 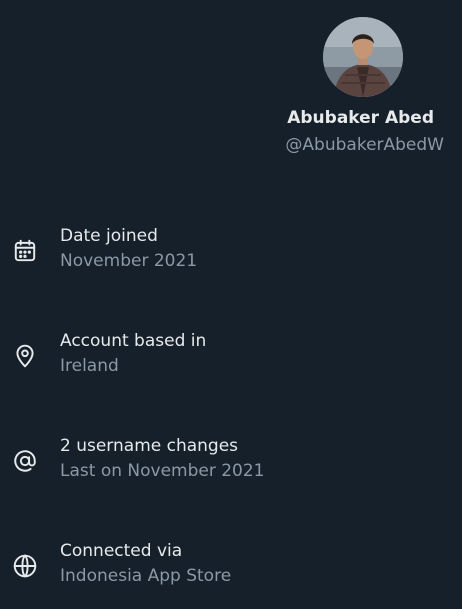 I want to click on calendar-icon, so click(x=25, y=251).